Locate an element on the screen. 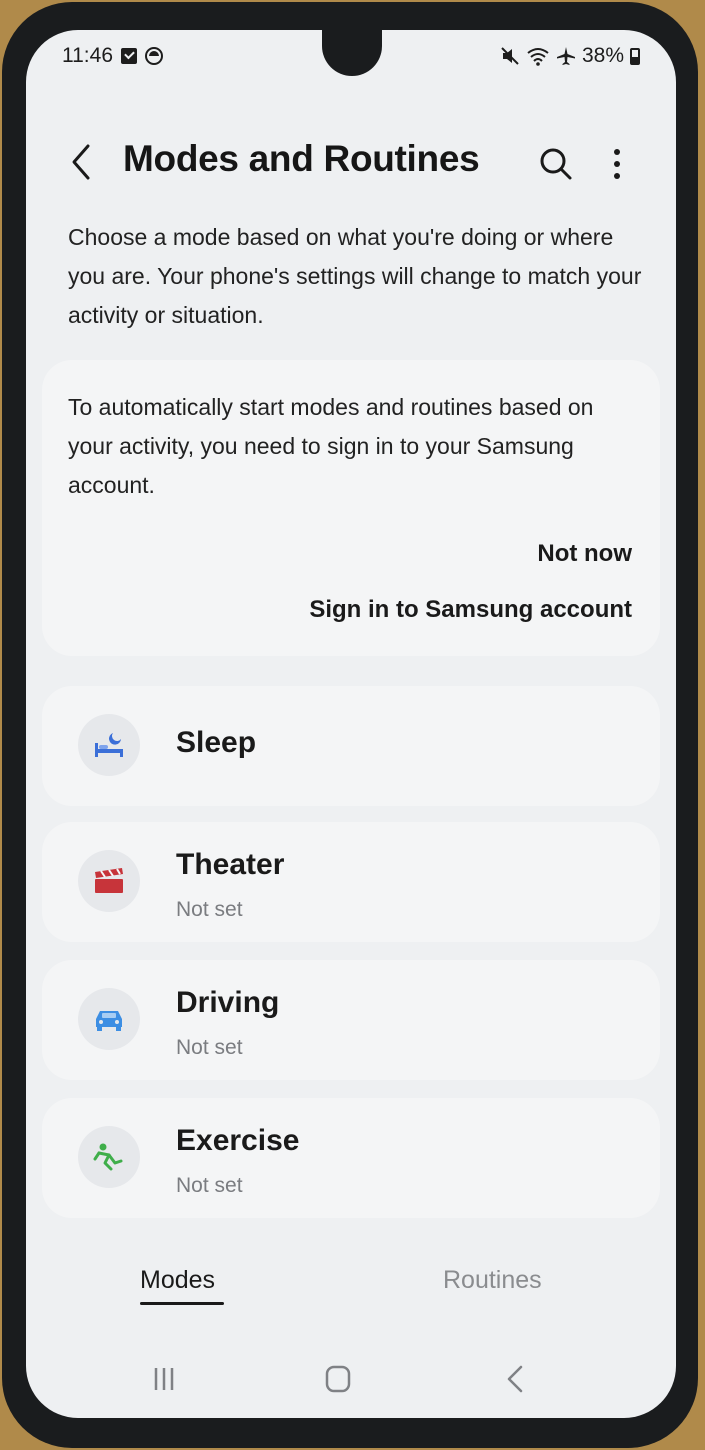 Image resolution: width=705 pixels, height=1450 pixels. chevron-left-icon is located at coordinates (81, 162).